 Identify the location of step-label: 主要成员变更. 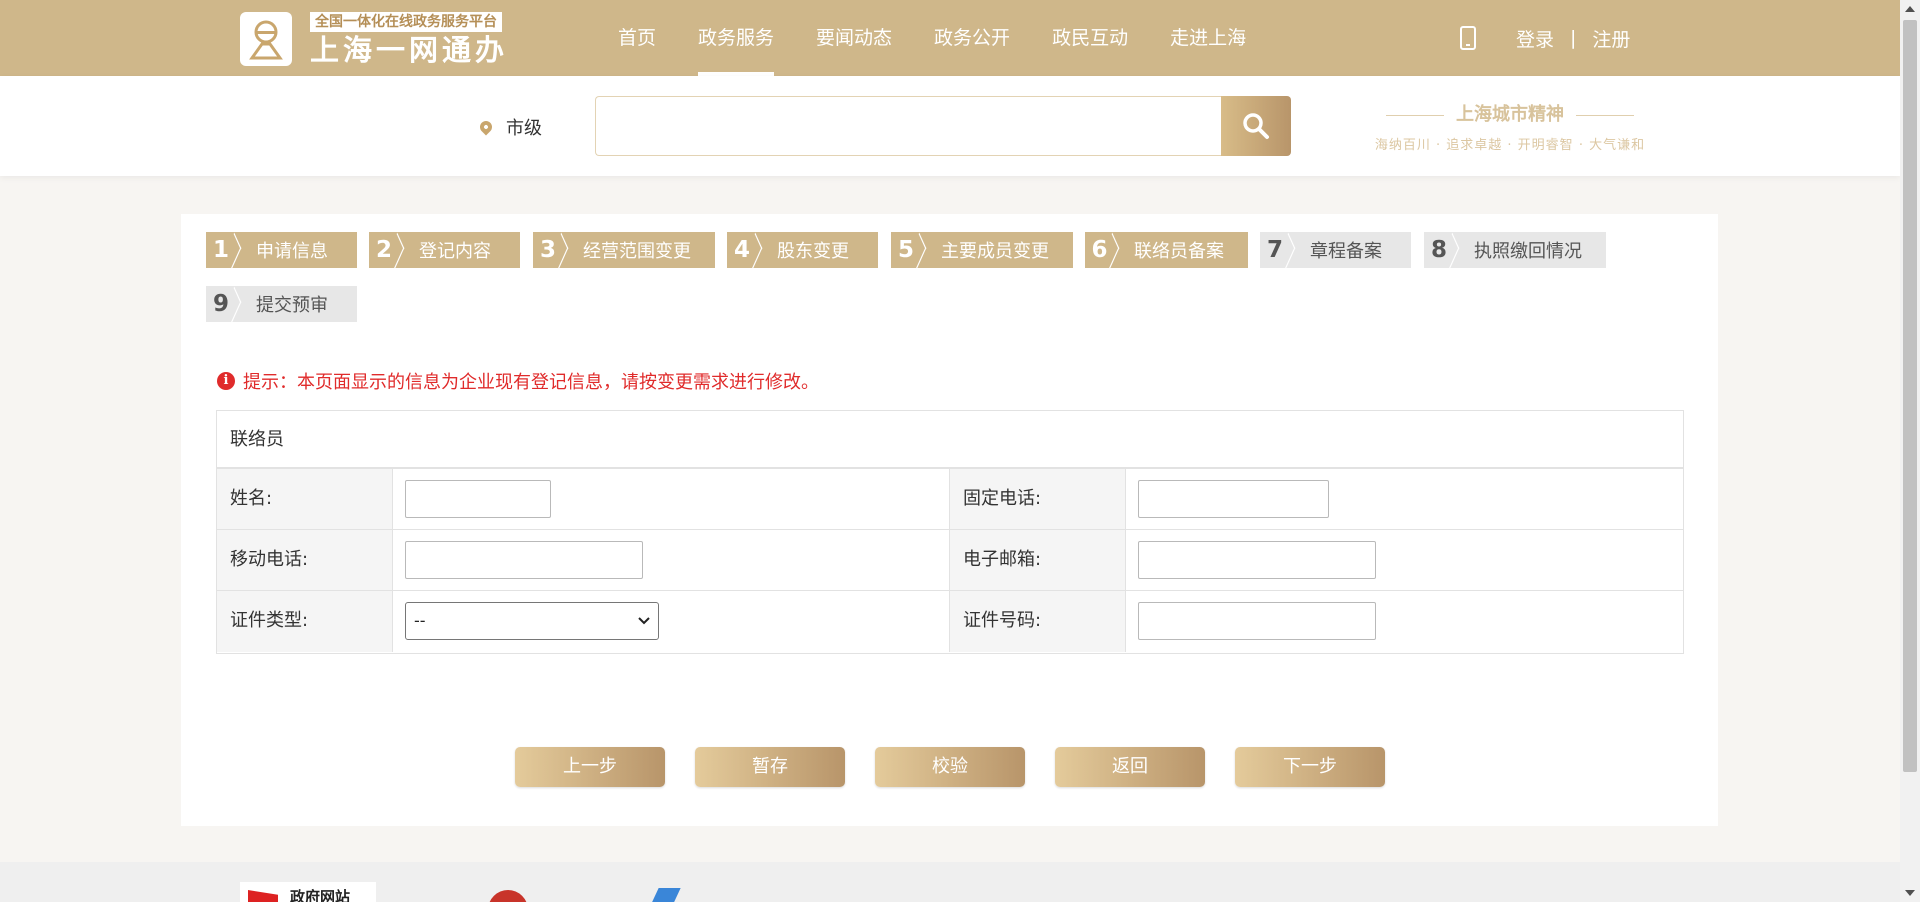
(995, 251).